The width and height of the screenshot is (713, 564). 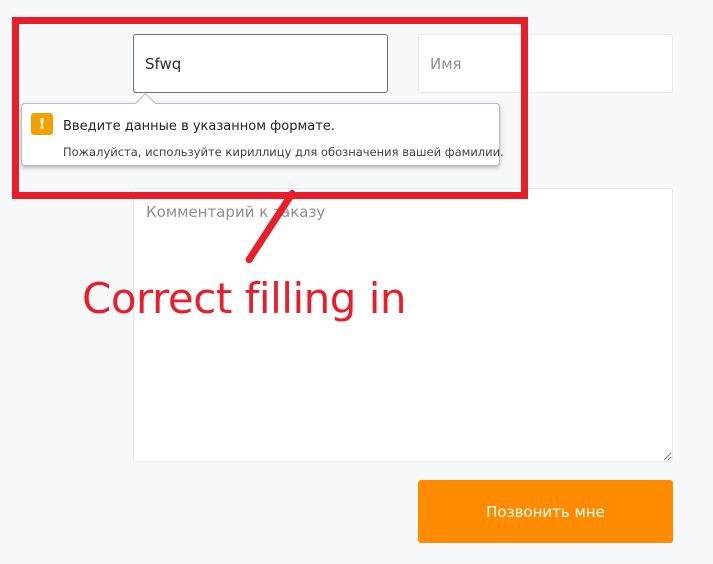 What do you see at coordinates (42, 124) in the screenshot?
I see `warning-icon: !` at bounding box center [42, 124].